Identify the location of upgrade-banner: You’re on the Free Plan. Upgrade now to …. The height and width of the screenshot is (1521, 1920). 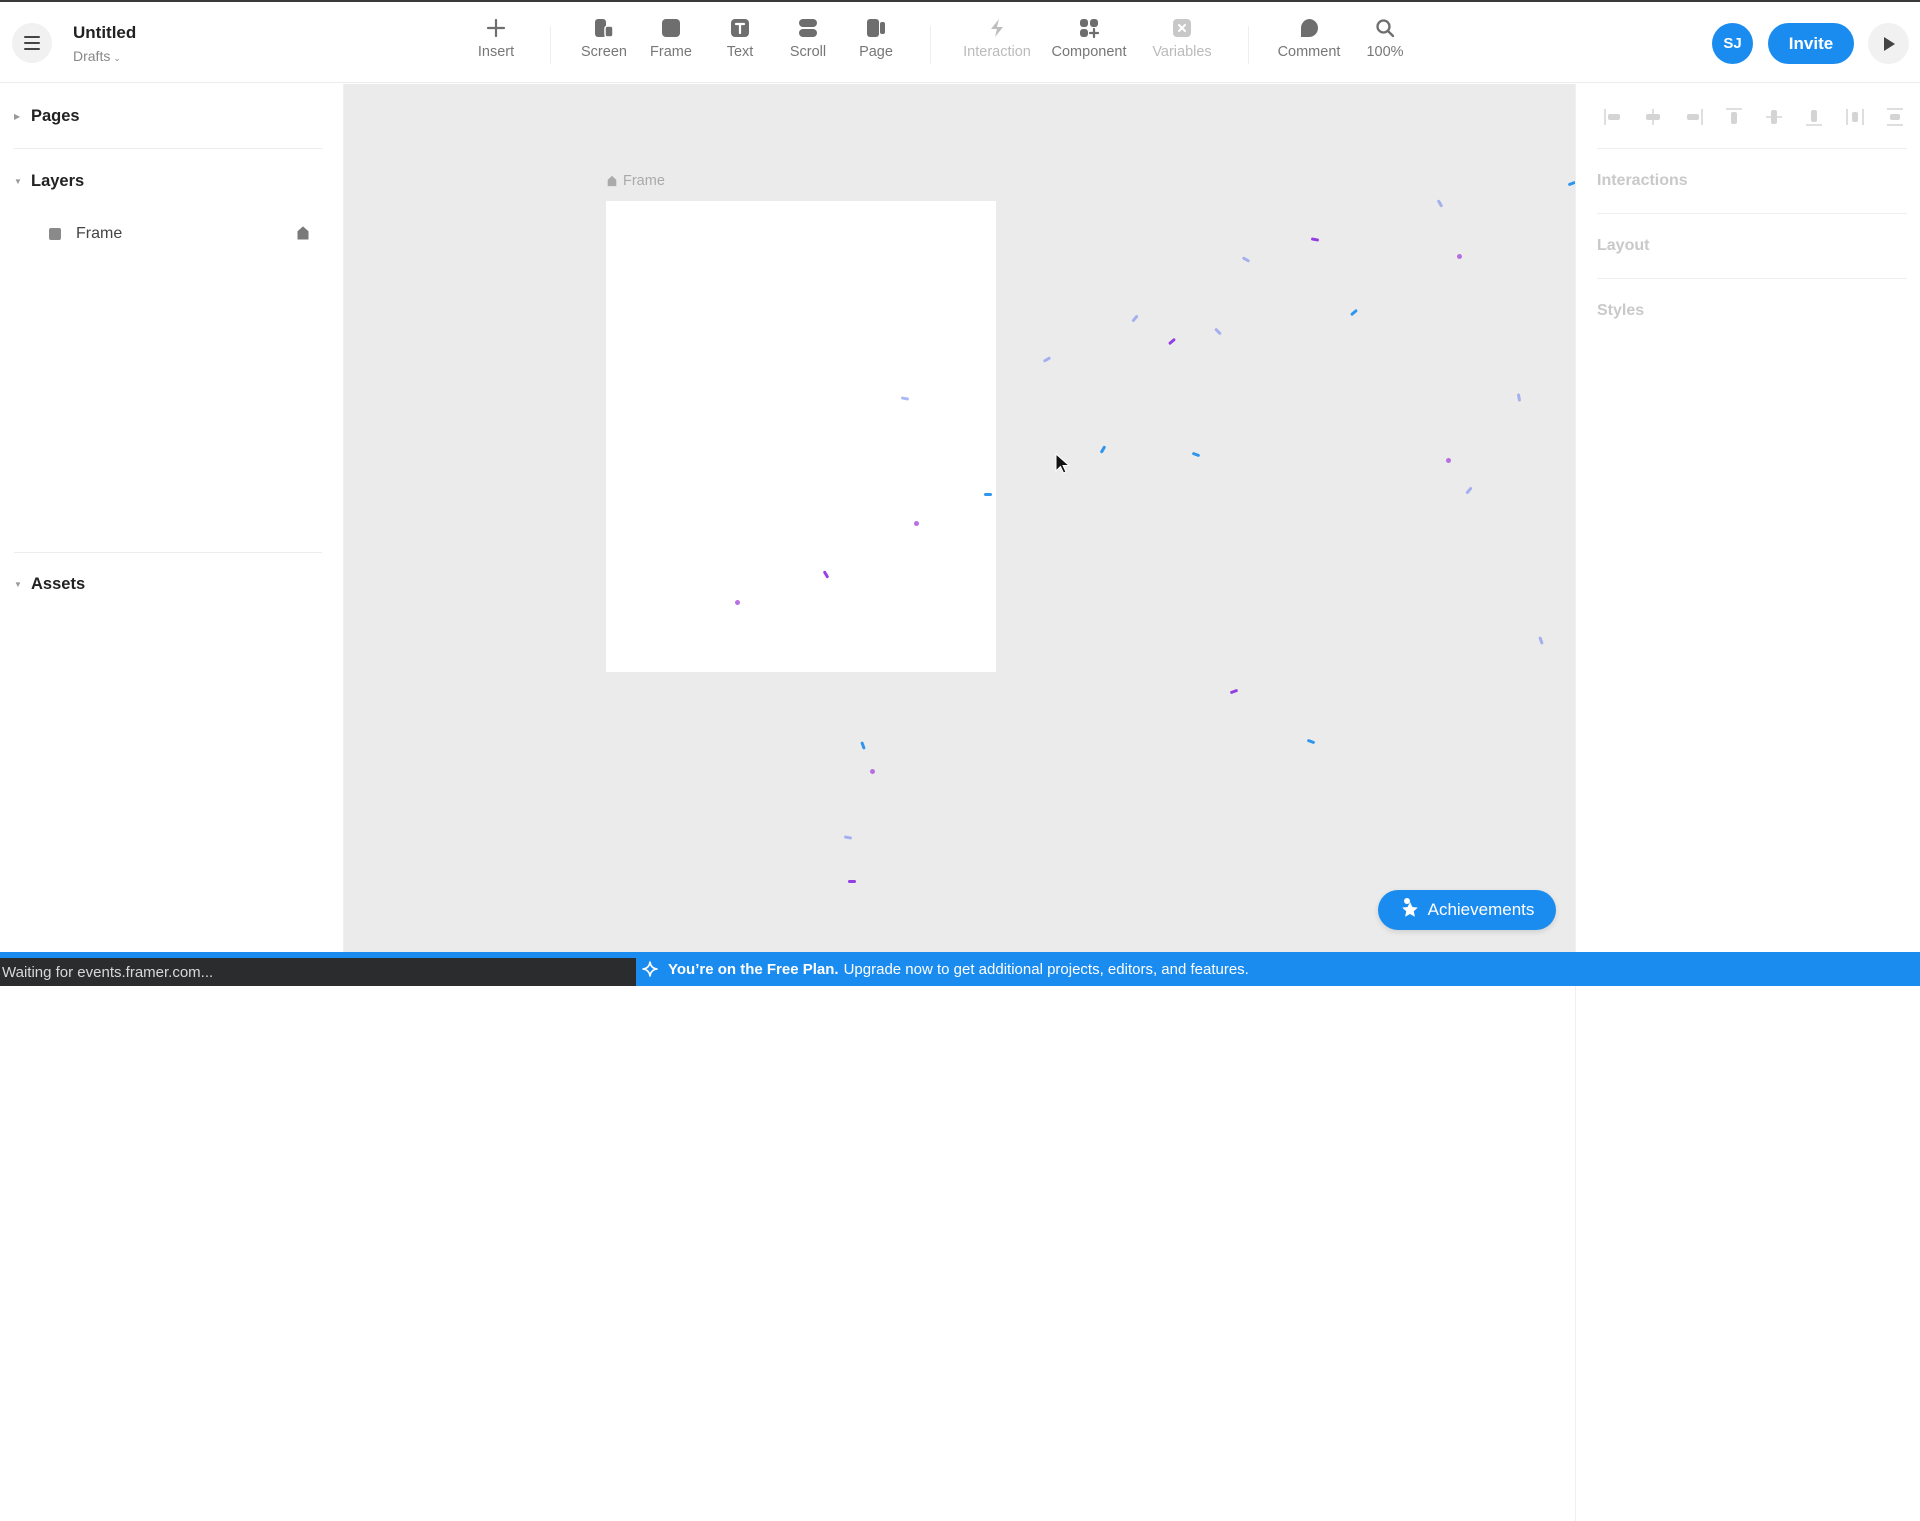
(1278, 969).